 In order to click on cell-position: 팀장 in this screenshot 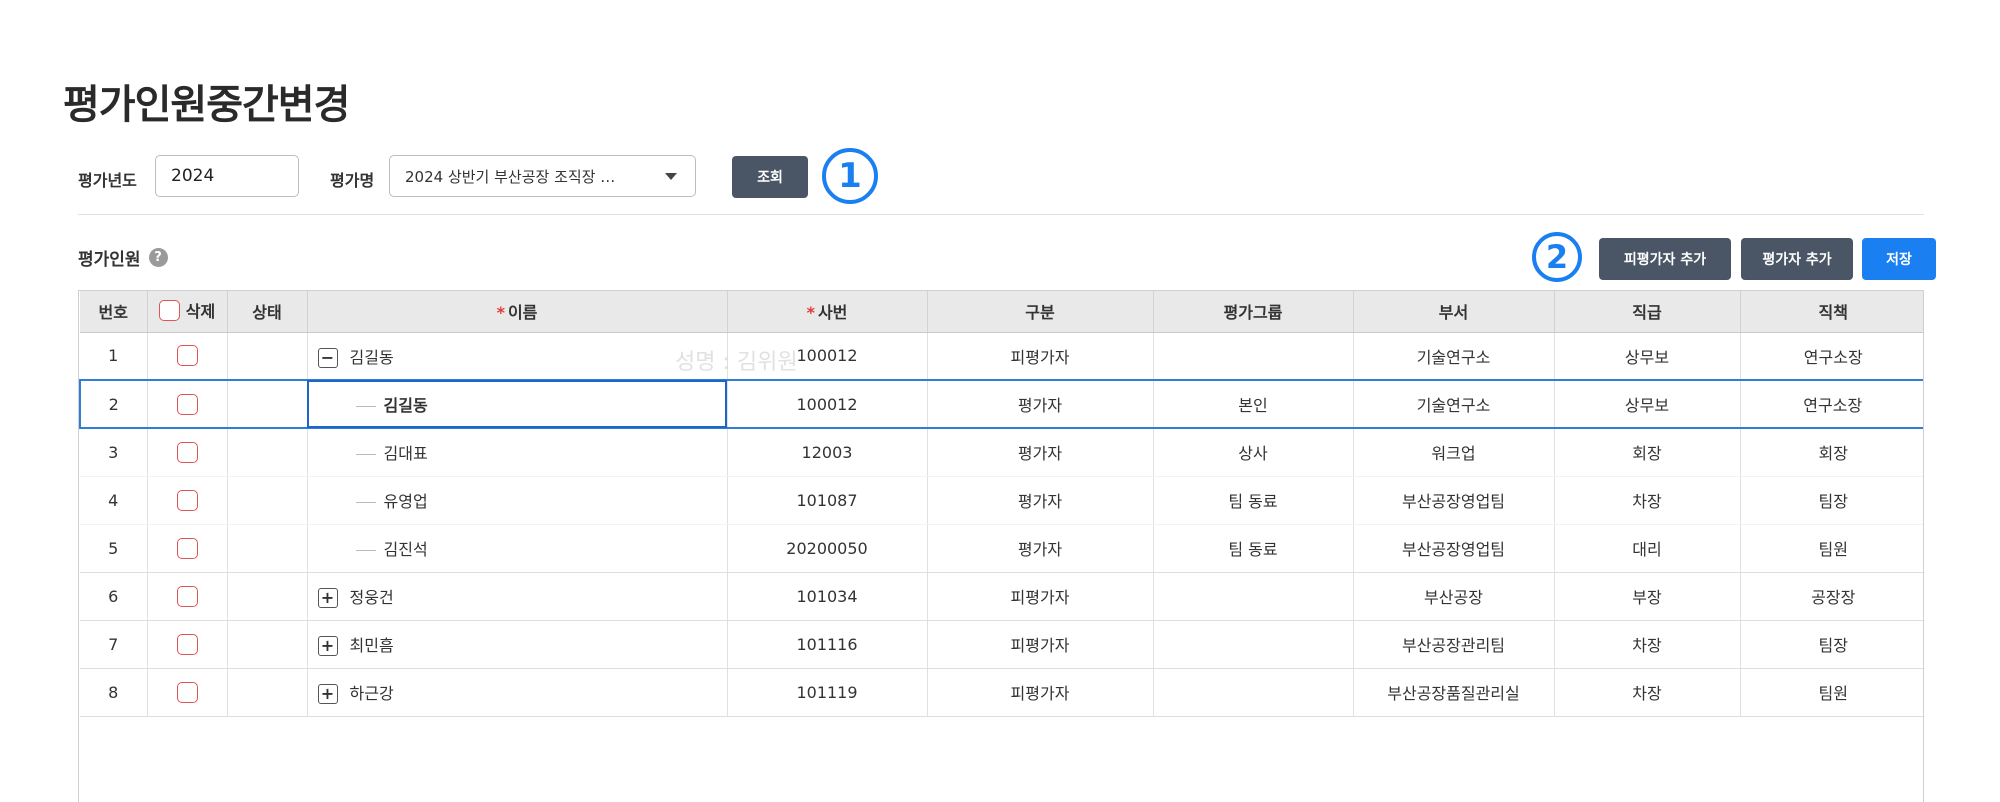, I will do `click(1831, 644)`.